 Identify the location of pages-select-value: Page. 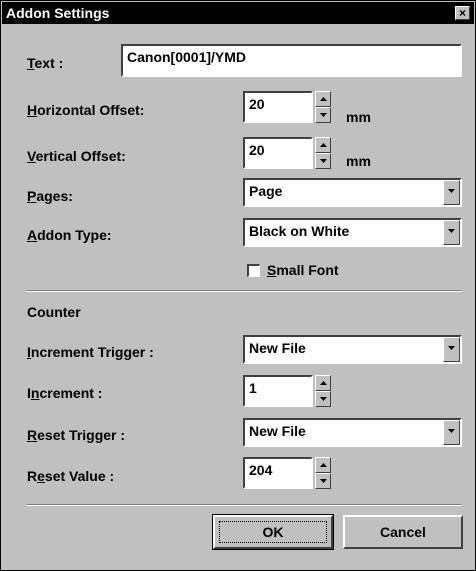
(266, 191).